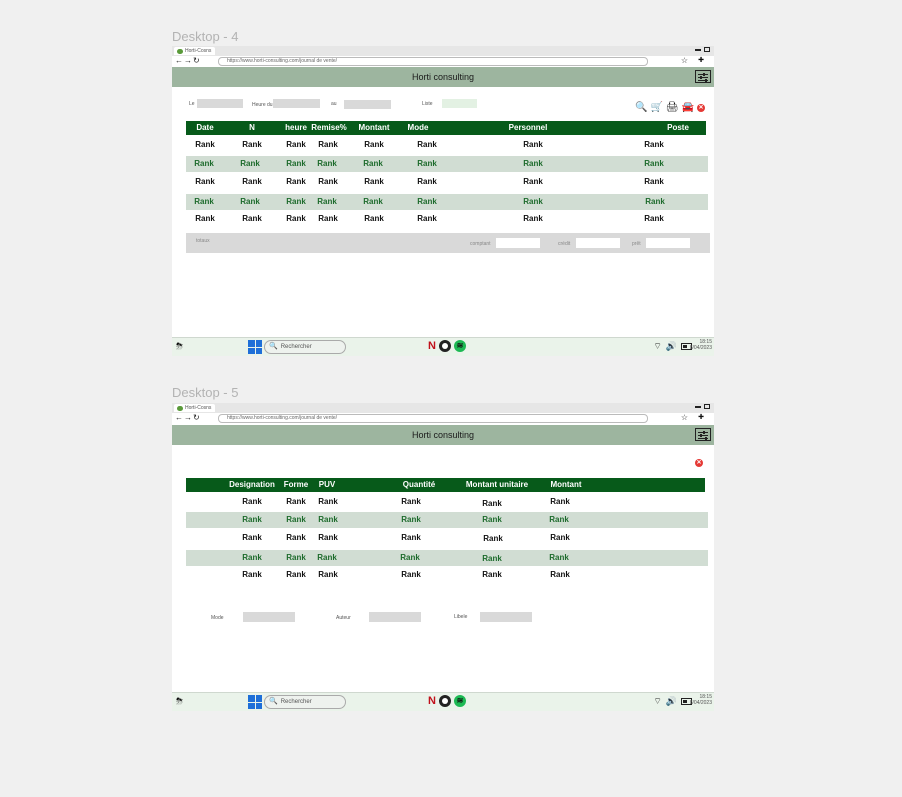 The width and height of the screenshot is (902, 797). Describe the element at coordinates (220, 103) in the screenshot. I see `date-input` at that location.